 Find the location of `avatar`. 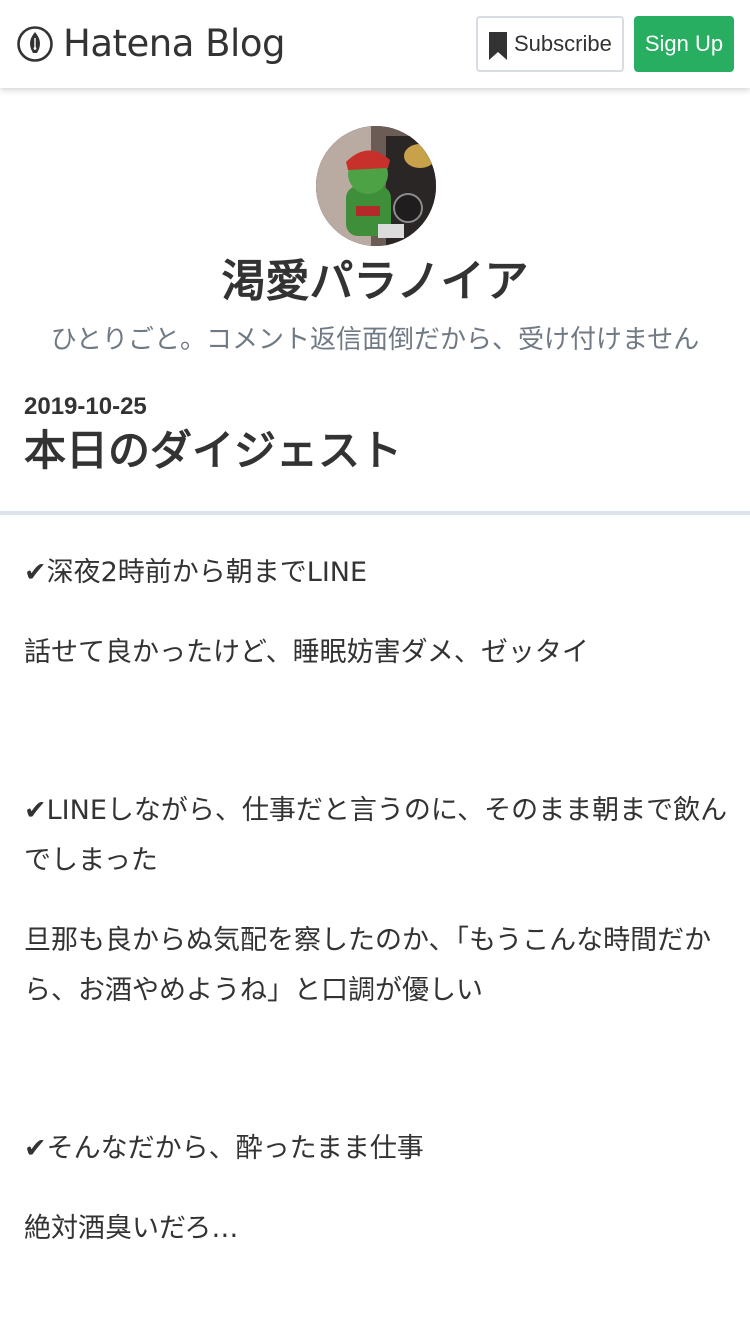

avatar is located at coordinates (376, 186).